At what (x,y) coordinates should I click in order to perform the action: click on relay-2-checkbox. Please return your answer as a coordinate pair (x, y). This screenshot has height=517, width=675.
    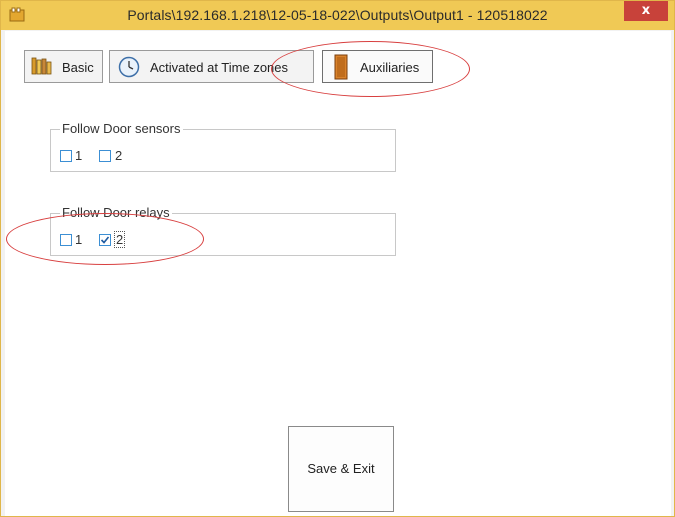
    Looking at the image, I should click on (105, 240).